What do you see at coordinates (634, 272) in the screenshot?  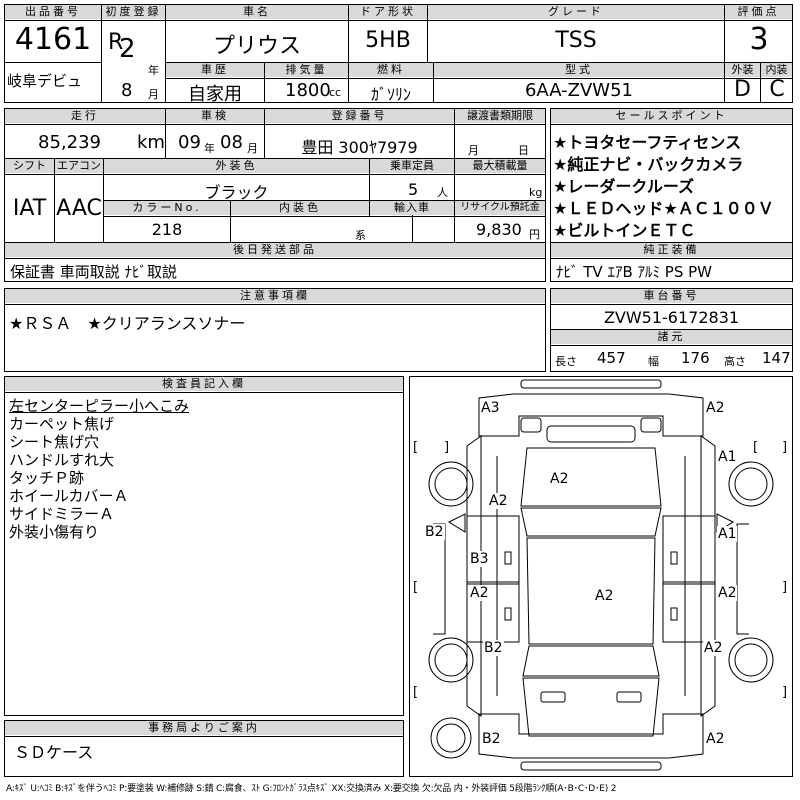 I see `equipment: ﾅﾋﾞ TV ｴｱB ｱﾙﾐ PS PW` at bounding box center [634, 272].